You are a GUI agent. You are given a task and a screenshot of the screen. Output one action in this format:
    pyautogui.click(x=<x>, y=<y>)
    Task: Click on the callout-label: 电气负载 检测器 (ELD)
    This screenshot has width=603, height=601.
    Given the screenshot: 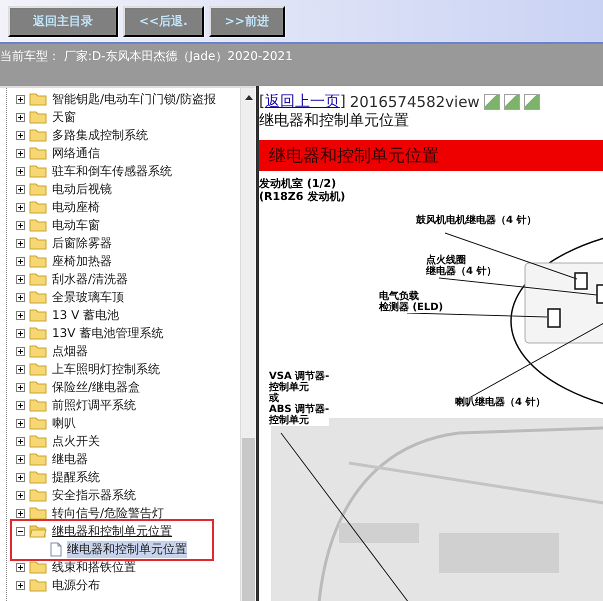 What is the action you would take?
    pyautogui.click(x=411, y=302)
    